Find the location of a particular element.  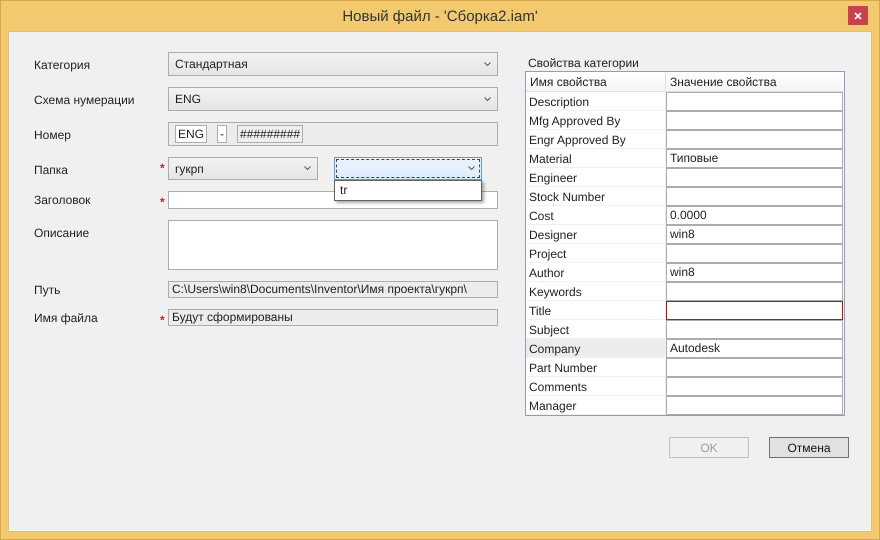

property-value-field: Autodesk is located at coordinates (754, 348).